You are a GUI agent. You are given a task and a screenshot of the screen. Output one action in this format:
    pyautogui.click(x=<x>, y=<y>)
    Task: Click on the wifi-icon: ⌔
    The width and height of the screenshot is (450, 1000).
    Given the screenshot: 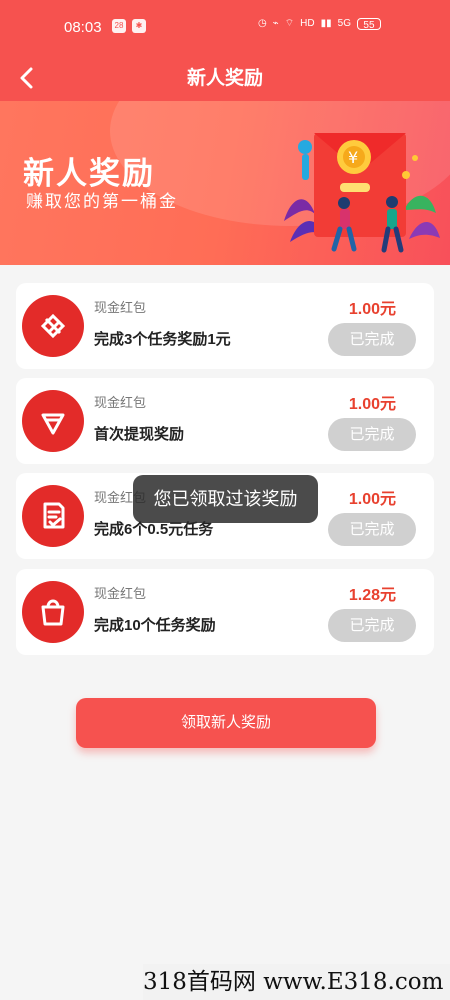 What is the action you would take?
    pyautogui.click(x=289, y=23)
    